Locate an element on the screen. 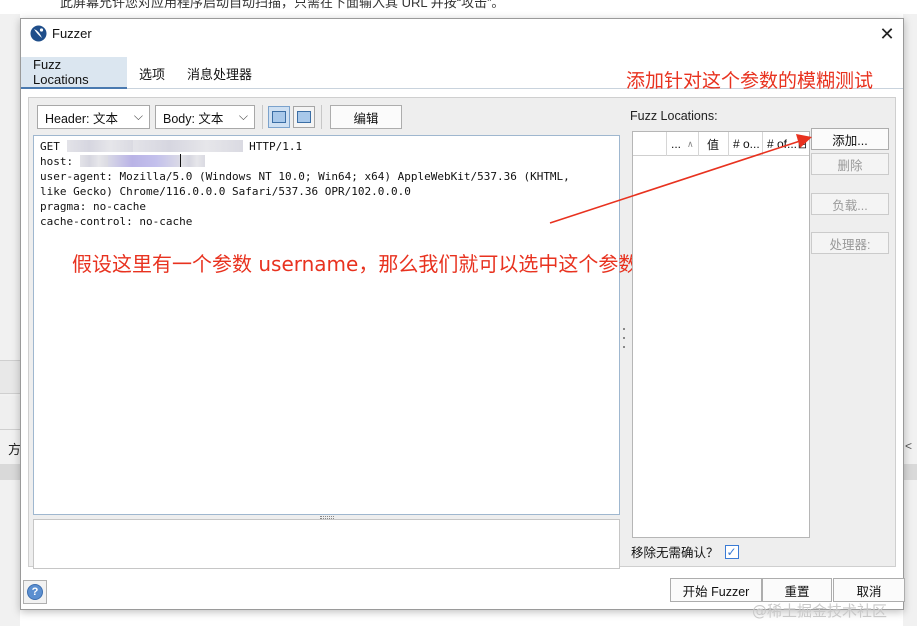  tab-options: 选项 is located at coordinates (152, 73).